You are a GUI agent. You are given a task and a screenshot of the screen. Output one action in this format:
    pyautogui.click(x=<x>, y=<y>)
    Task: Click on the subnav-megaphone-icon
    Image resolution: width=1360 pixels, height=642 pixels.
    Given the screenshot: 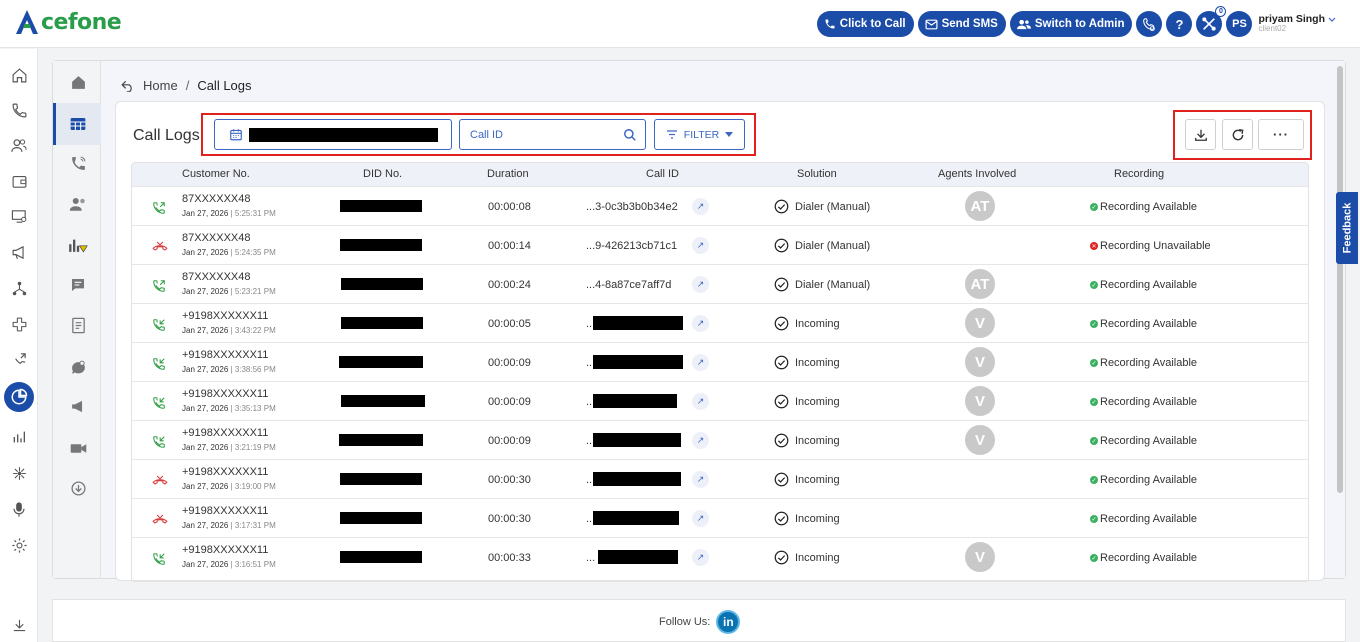 What is the action you would take?
    pyautogui.click(x=78, y=406)
    